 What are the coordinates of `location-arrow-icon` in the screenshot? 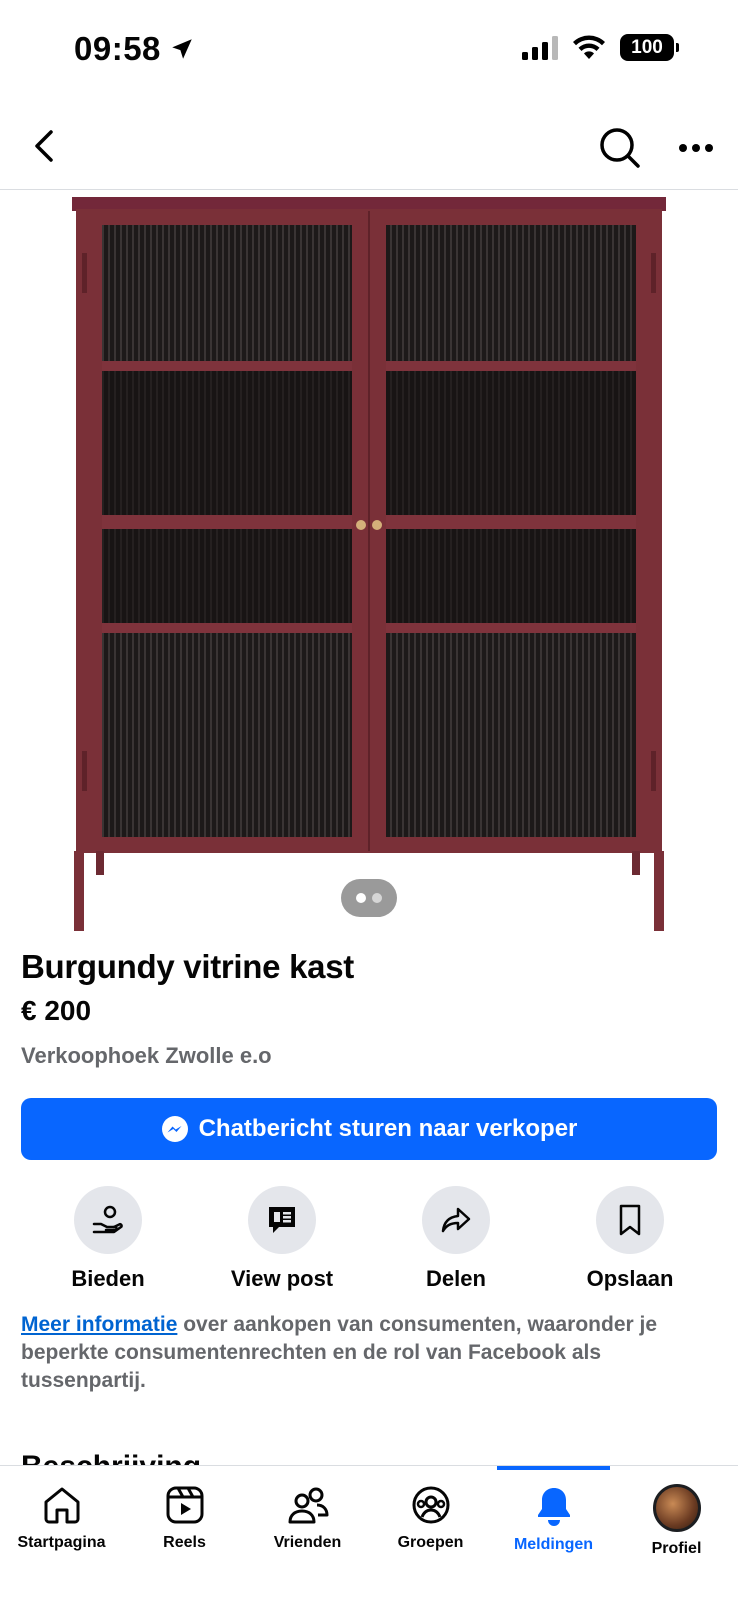 It's located at (182, 49).